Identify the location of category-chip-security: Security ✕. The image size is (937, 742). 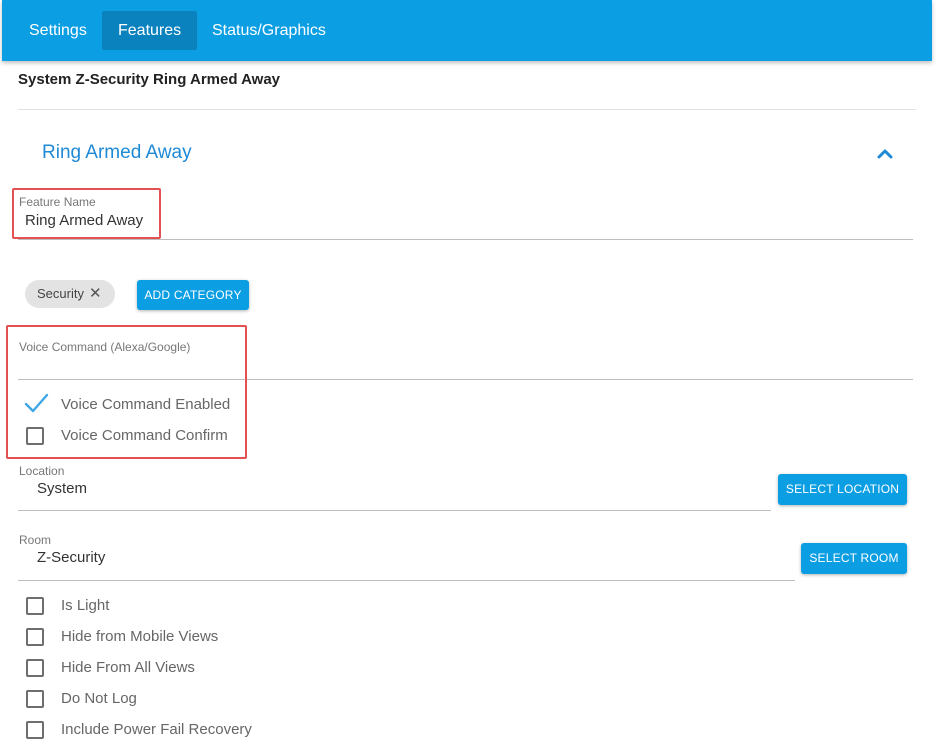
(70, 294).